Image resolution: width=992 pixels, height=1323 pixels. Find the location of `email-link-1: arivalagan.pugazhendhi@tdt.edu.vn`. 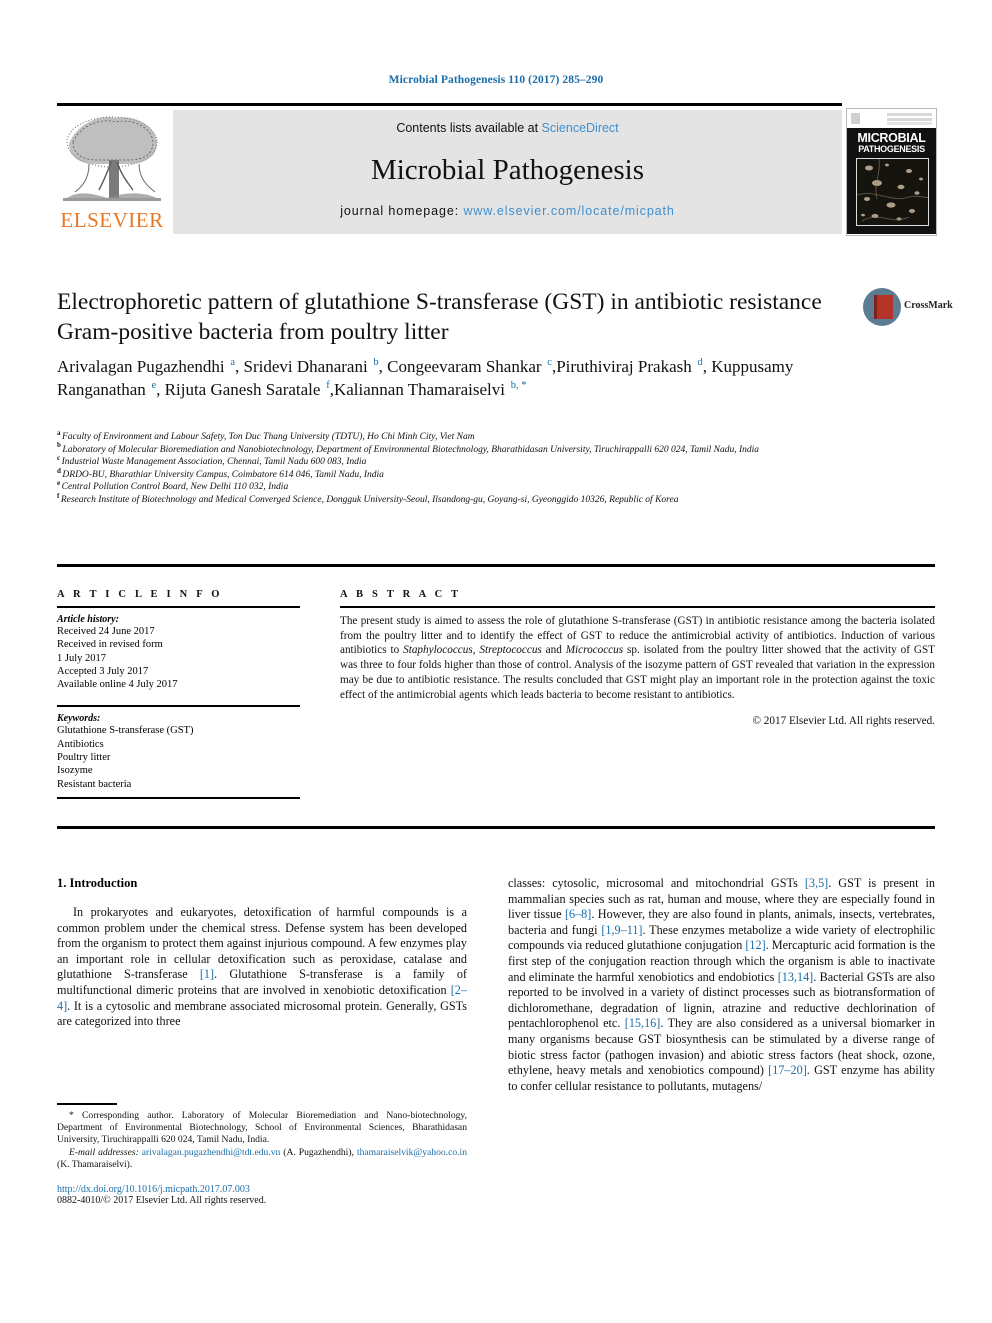

email-link-1: arivalagan.pugazhendhi@tdt.edu.vn is located at coordinates (211, 1152).